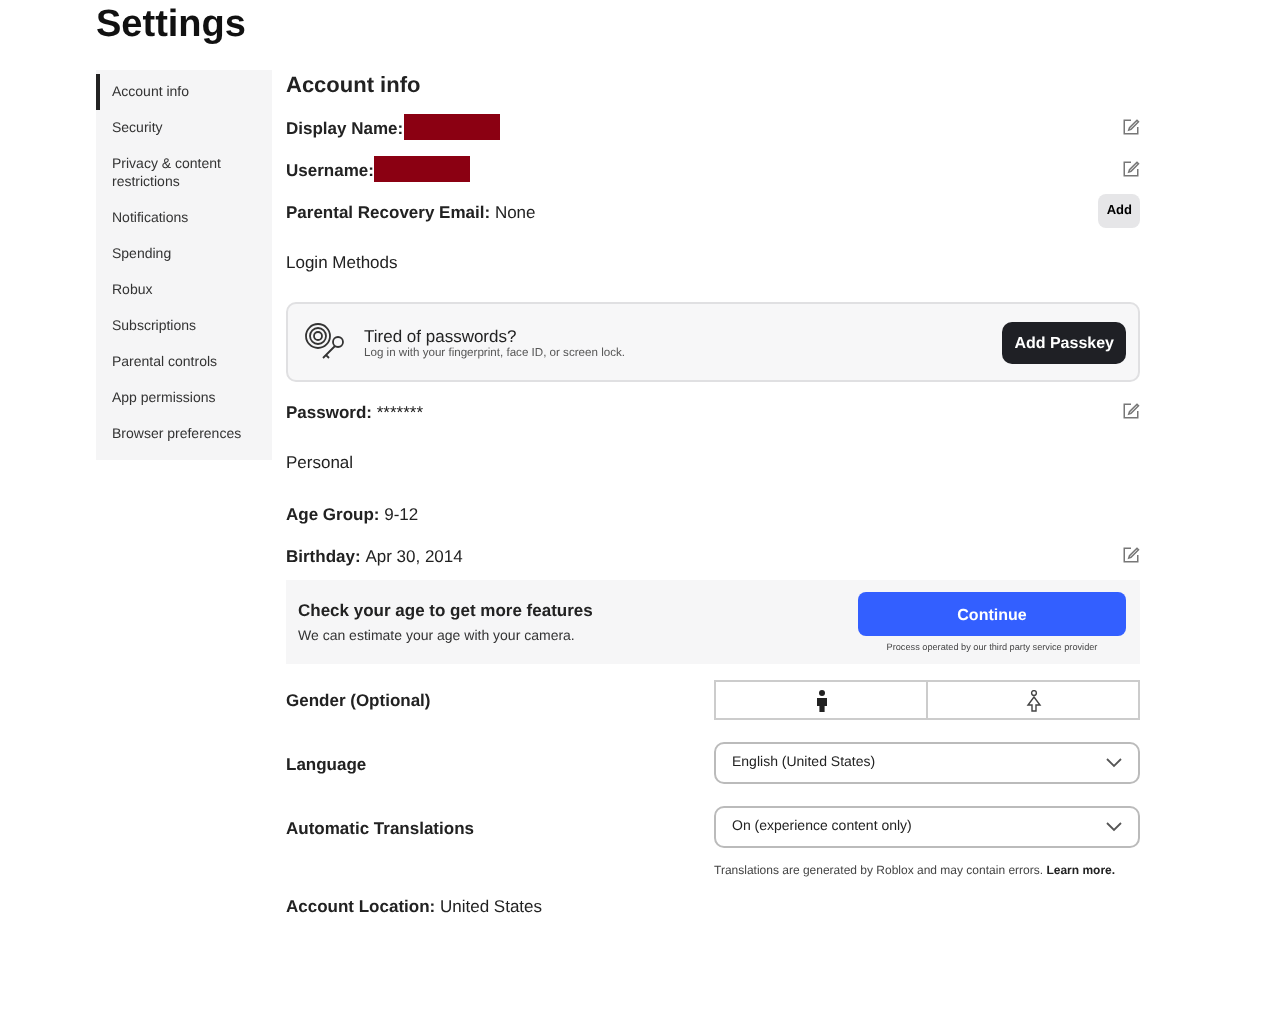 The height and width of the screenshot is (1034, 1280). I want to click on age-check-title: Check your age to get more features, so click(445, 610).